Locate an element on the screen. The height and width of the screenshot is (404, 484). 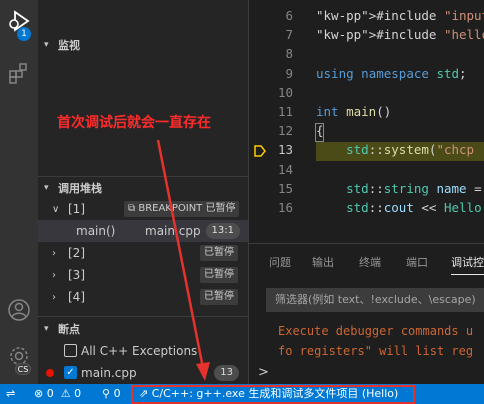
annotation-arrow is located at coordinates (183, 260).